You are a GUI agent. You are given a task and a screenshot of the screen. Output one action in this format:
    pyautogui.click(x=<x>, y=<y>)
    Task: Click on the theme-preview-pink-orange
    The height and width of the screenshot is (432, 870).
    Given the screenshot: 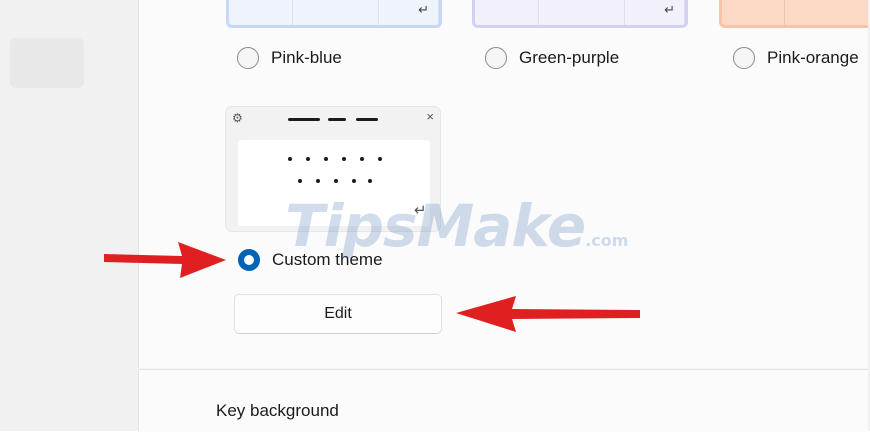 What is the action you would take?
    pyautogui.click(x=794, y=14)
    